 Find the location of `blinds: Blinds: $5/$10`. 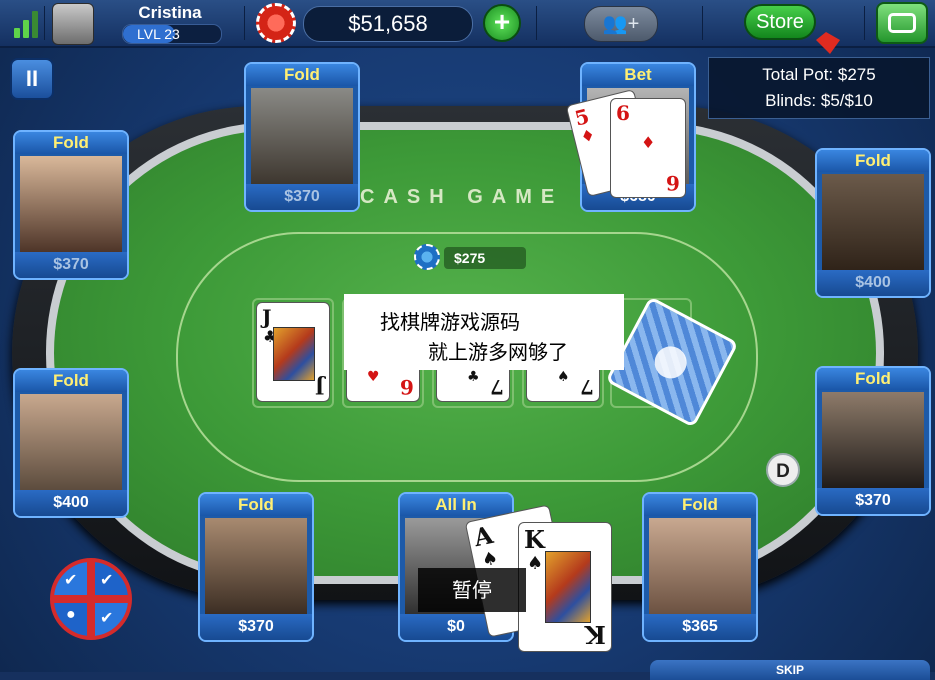

blinds: Blinds: $5/$10 is located at coordinates (819, 100).